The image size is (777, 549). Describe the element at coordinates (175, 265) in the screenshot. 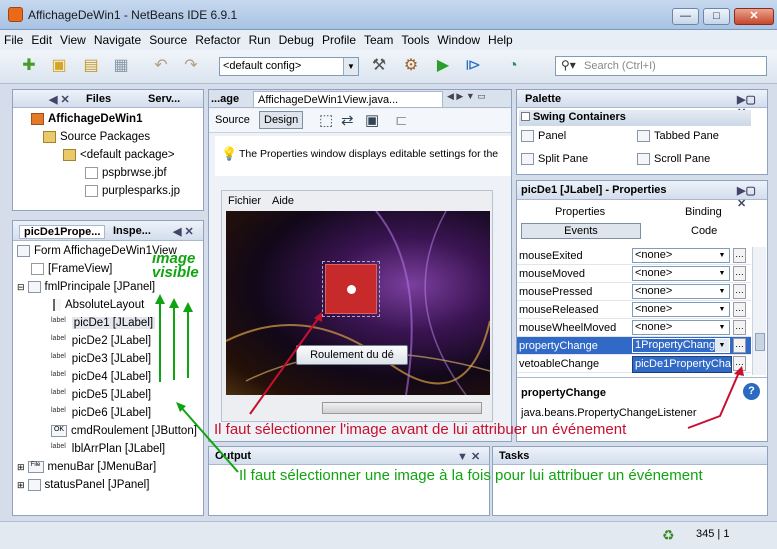

I see `annotation-image-visible: image visible` at that location.